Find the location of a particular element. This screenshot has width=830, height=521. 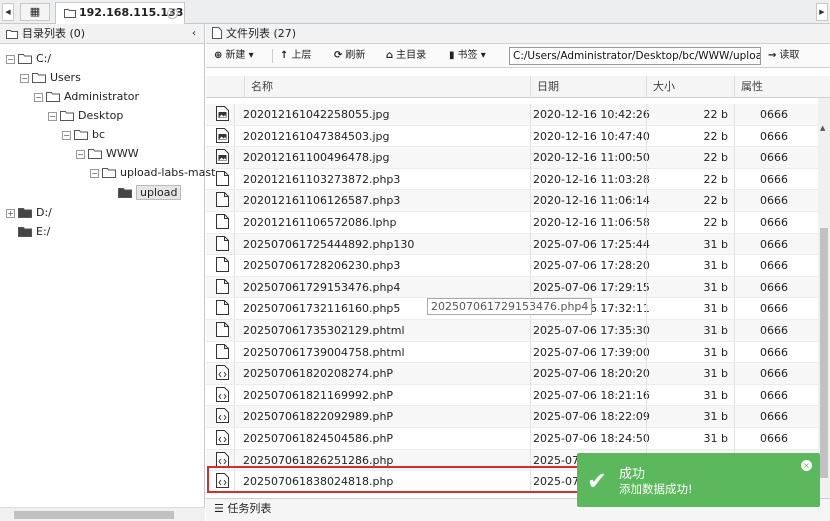

file-name: 202012161047384503.jpg is located at coordinates (316, 136).